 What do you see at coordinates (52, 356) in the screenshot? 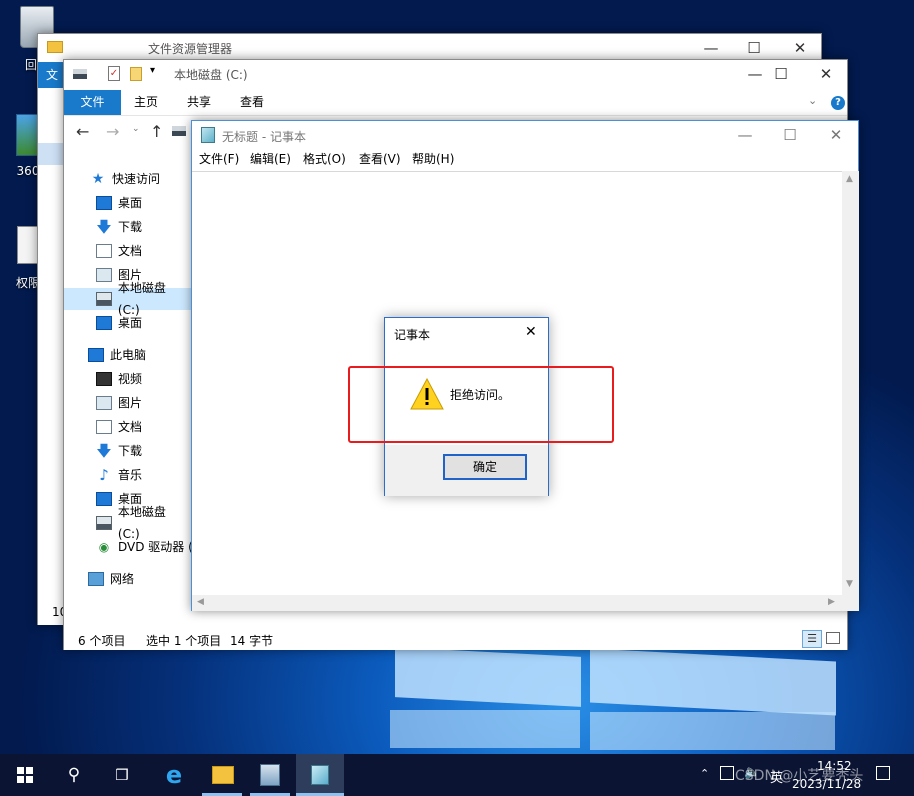
I see `nav-pane-back: 10` at bounding box center [52, 356].